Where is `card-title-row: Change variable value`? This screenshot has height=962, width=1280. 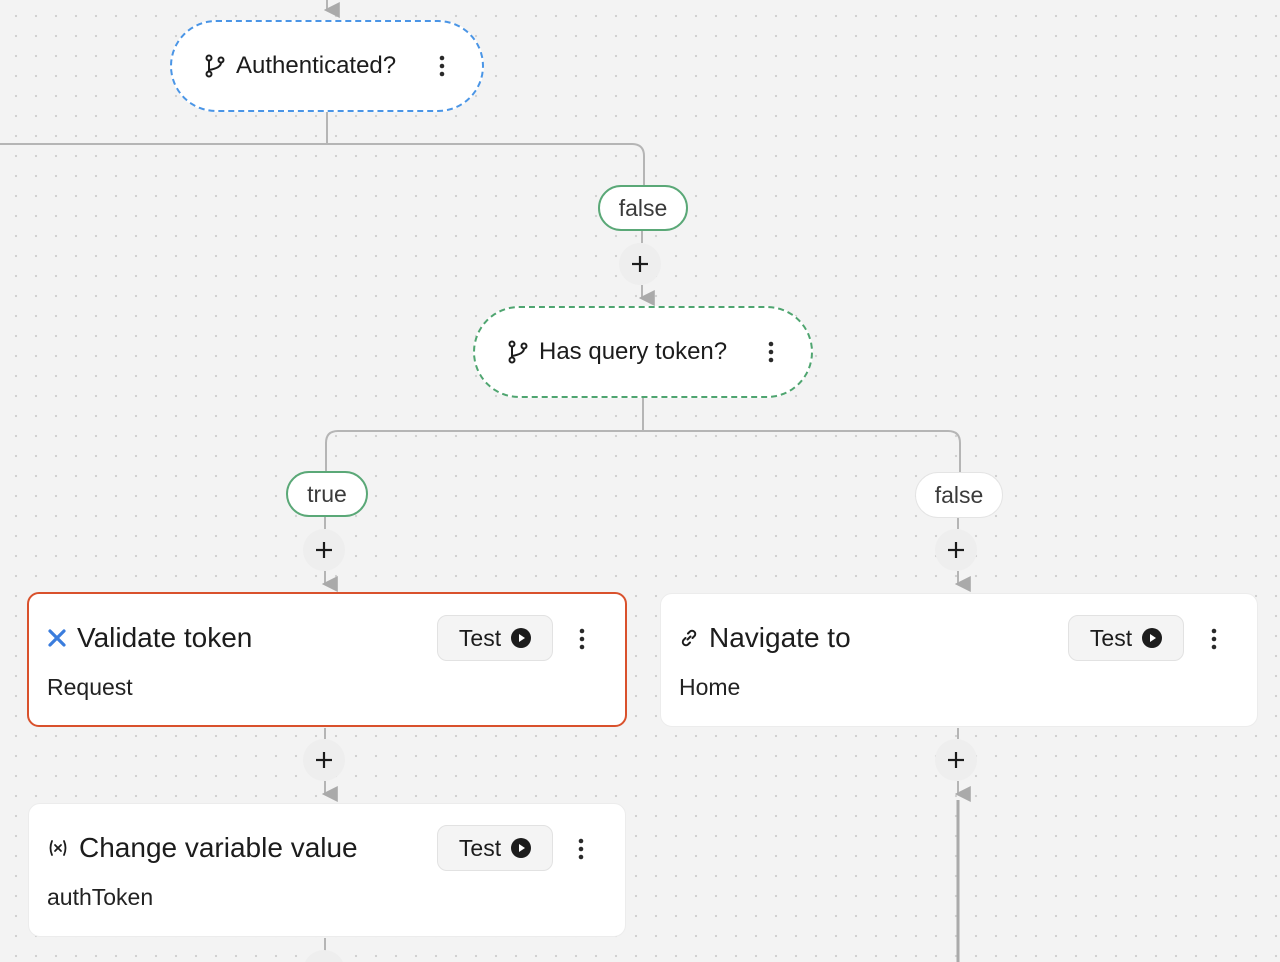
card-title-row: Change variable value is located at coordinates (202, 848).